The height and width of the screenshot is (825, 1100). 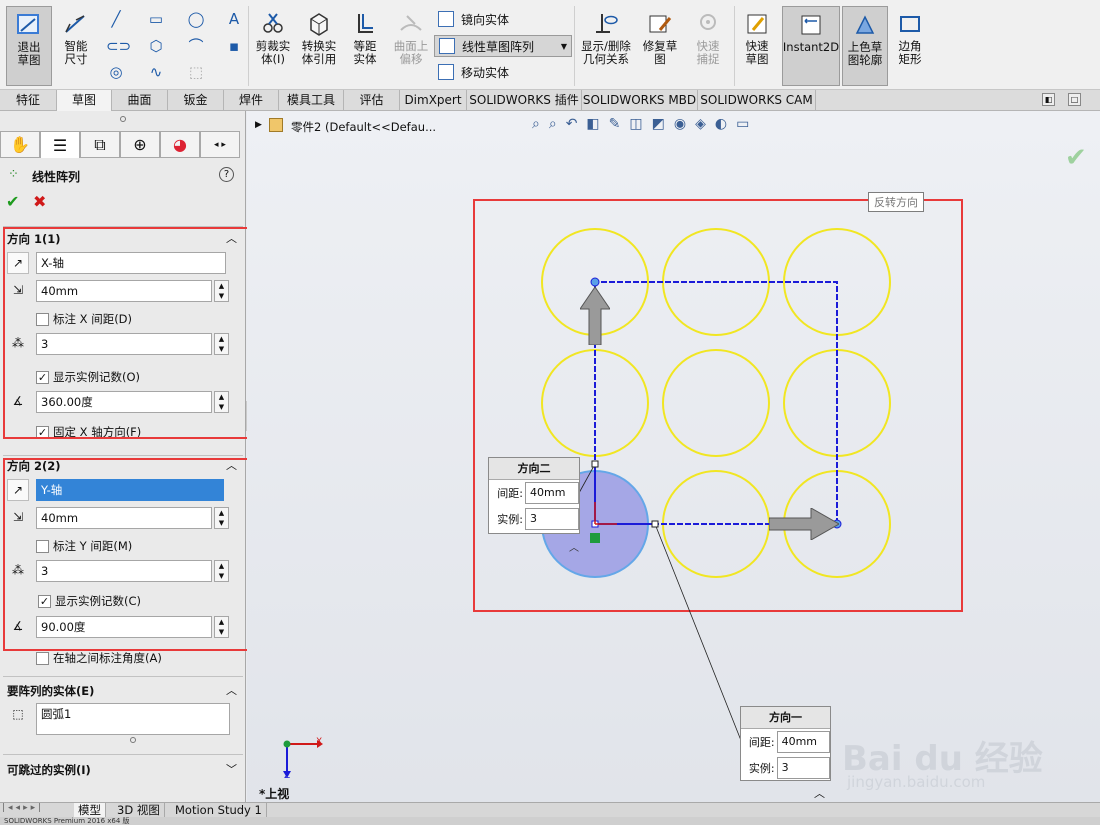 What do you see at coordinates (76, 36) in the screenshot?
I see `smart-dimension-button: 智能尺寸` at bounding box center [76, 36].